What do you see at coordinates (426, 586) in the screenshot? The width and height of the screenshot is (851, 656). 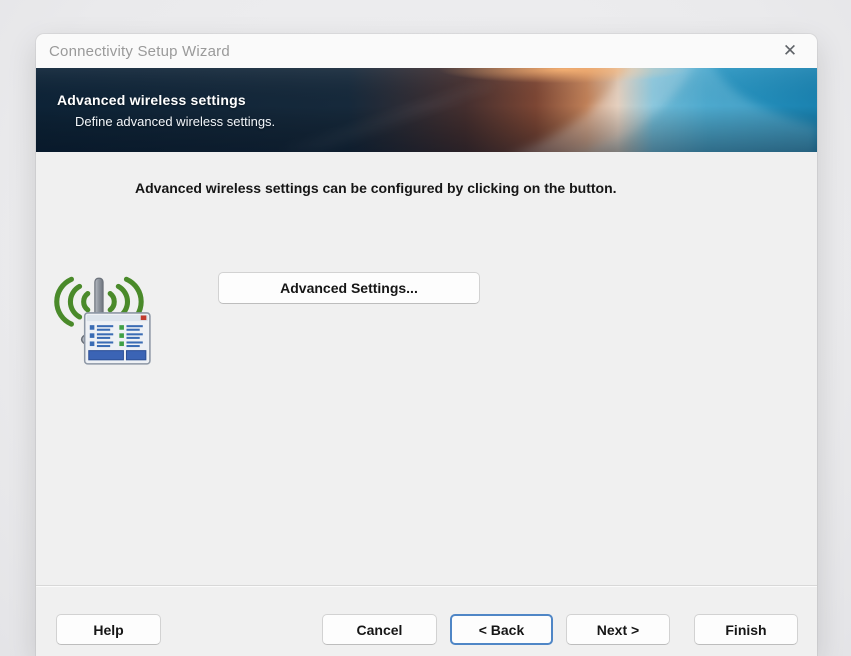 I see `footer-separator-highlight` at bounding box center [426, 586].